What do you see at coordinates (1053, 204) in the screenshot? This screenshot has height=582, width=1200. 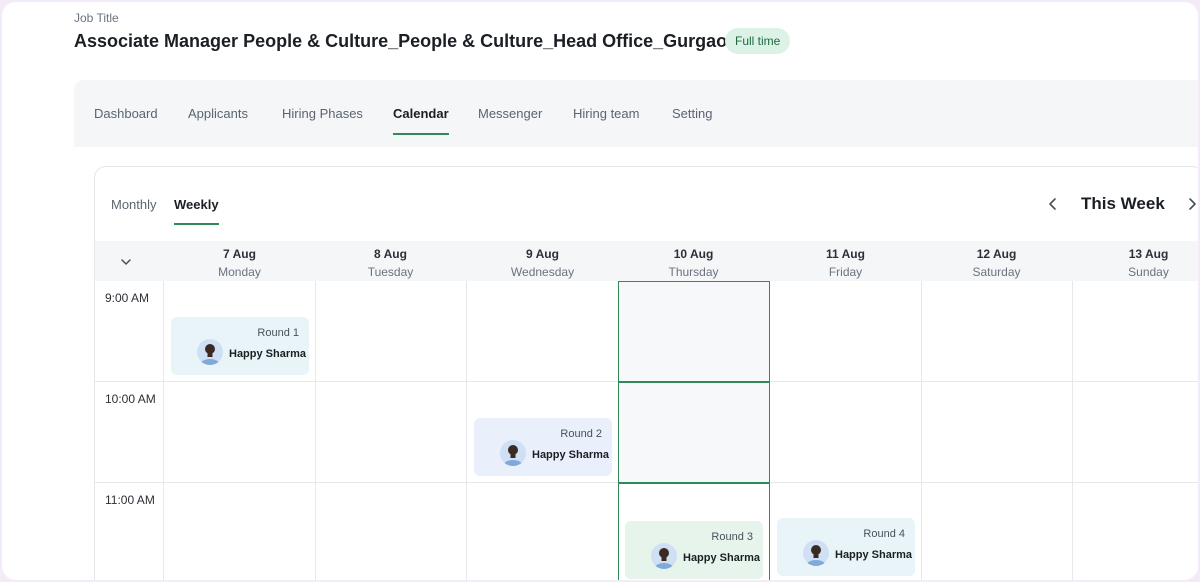 I see `chevron-left-icon` at bounding box center [1053, 204].